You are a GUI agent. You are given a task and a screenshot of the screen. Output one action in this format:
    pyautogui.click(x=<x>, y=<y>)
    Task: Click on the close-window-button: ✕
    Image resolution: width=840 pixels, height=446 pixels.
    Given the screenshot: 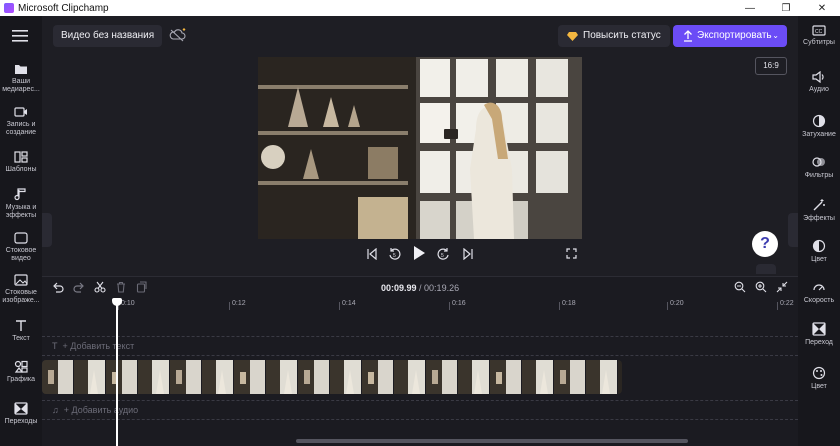 What is the action you would take?
    pyautogui.click(x=822, y=8)
    